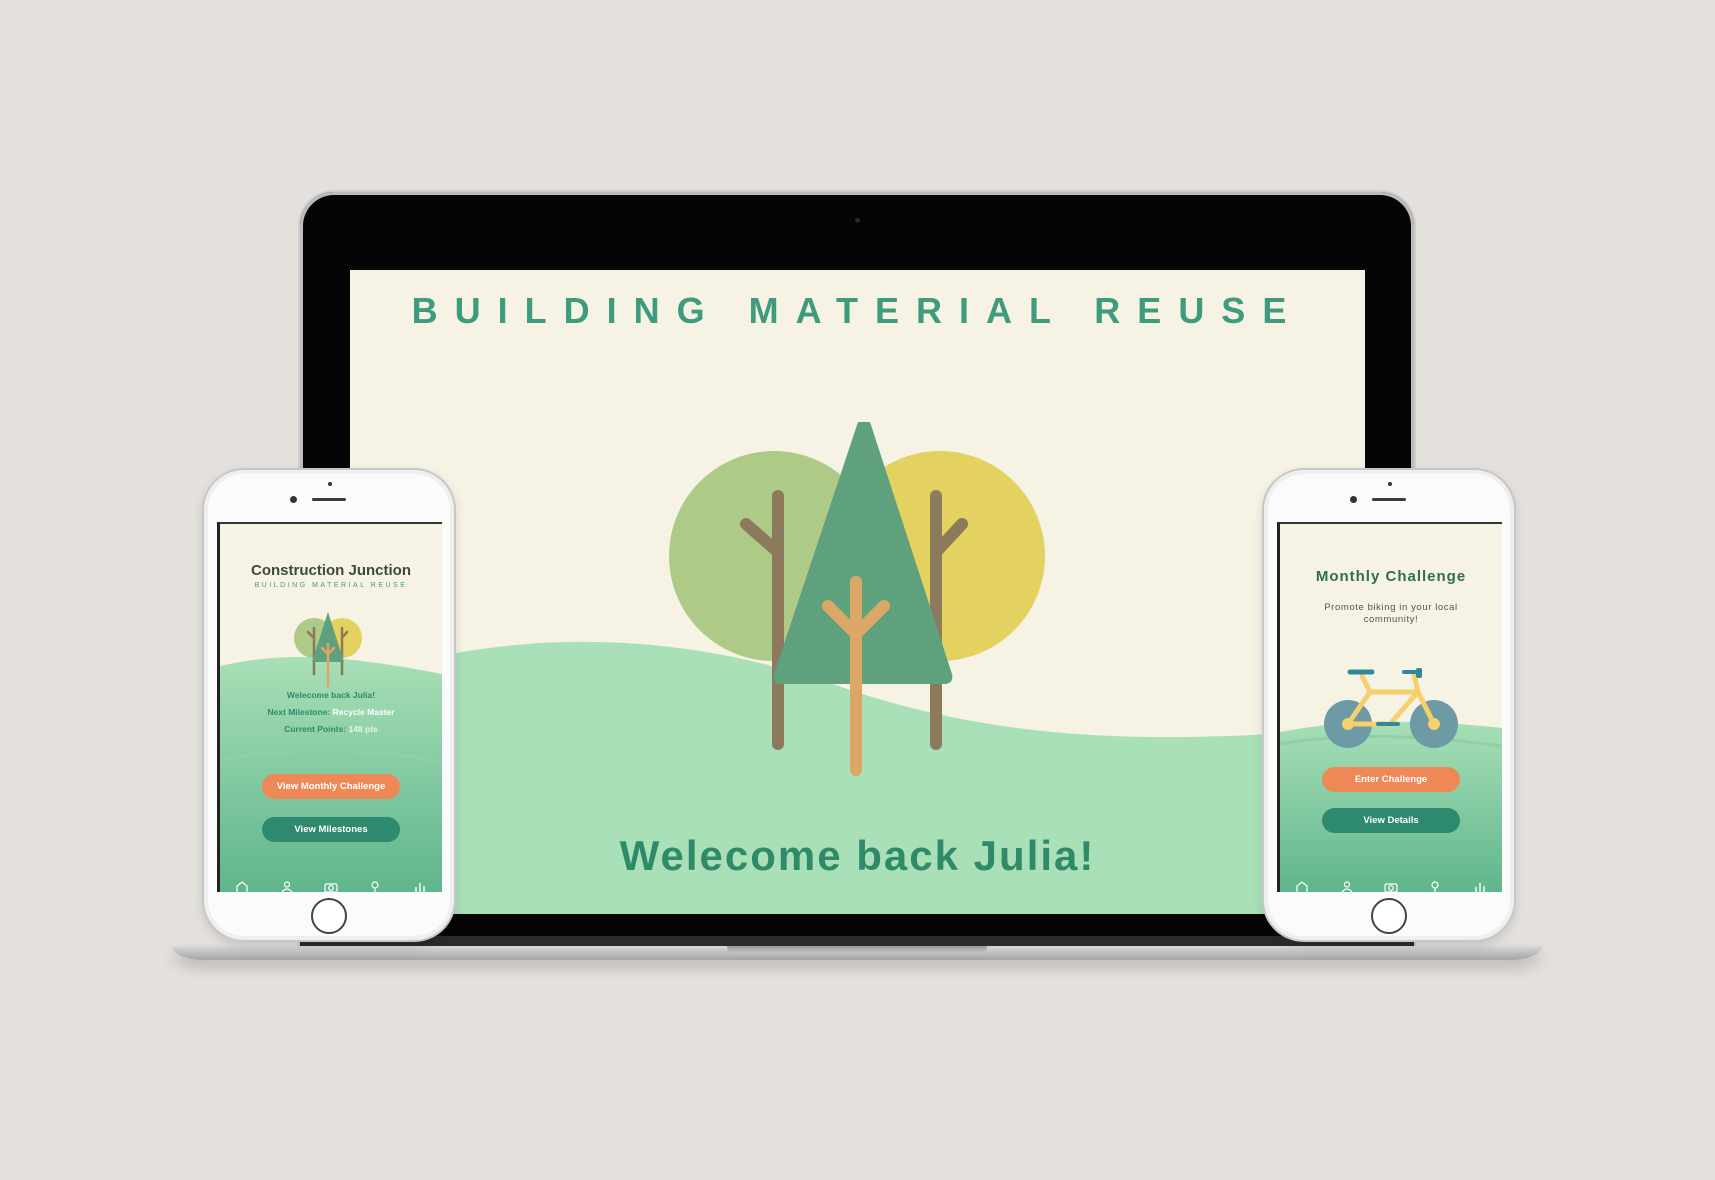 Image resolution: width=1715 pixels, height=1180 pixels. What do you see at coordinates (331, 695) in the screenshot?
I see `welcome-text: Welecome back Julia!` at bounding box center [331, 695].